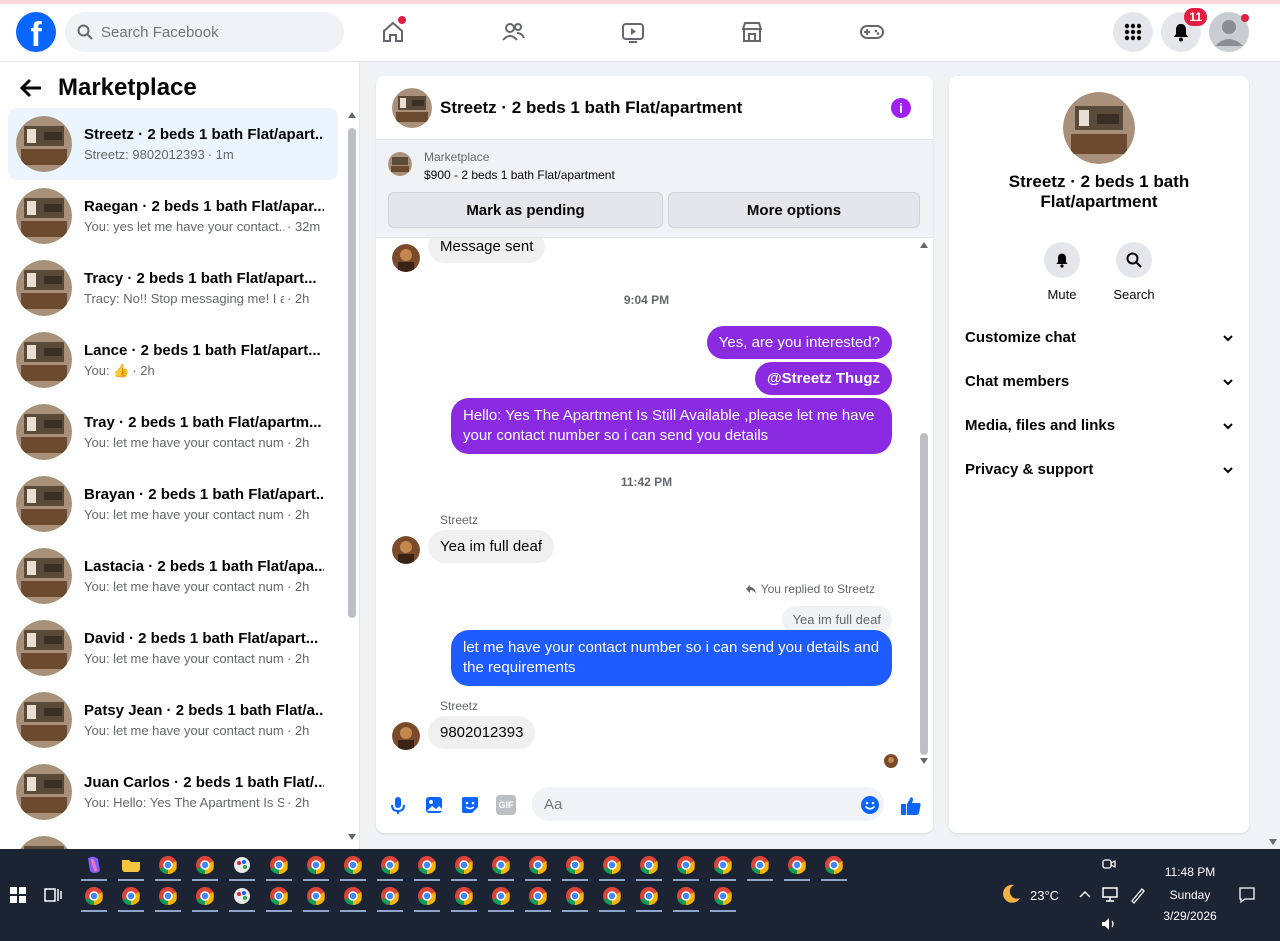 This screenshot has width=1280, height=941. What do you see at coordinates (1229, 32) in the screenshot?
I see `account-button` at bounding box center [1229, 32].